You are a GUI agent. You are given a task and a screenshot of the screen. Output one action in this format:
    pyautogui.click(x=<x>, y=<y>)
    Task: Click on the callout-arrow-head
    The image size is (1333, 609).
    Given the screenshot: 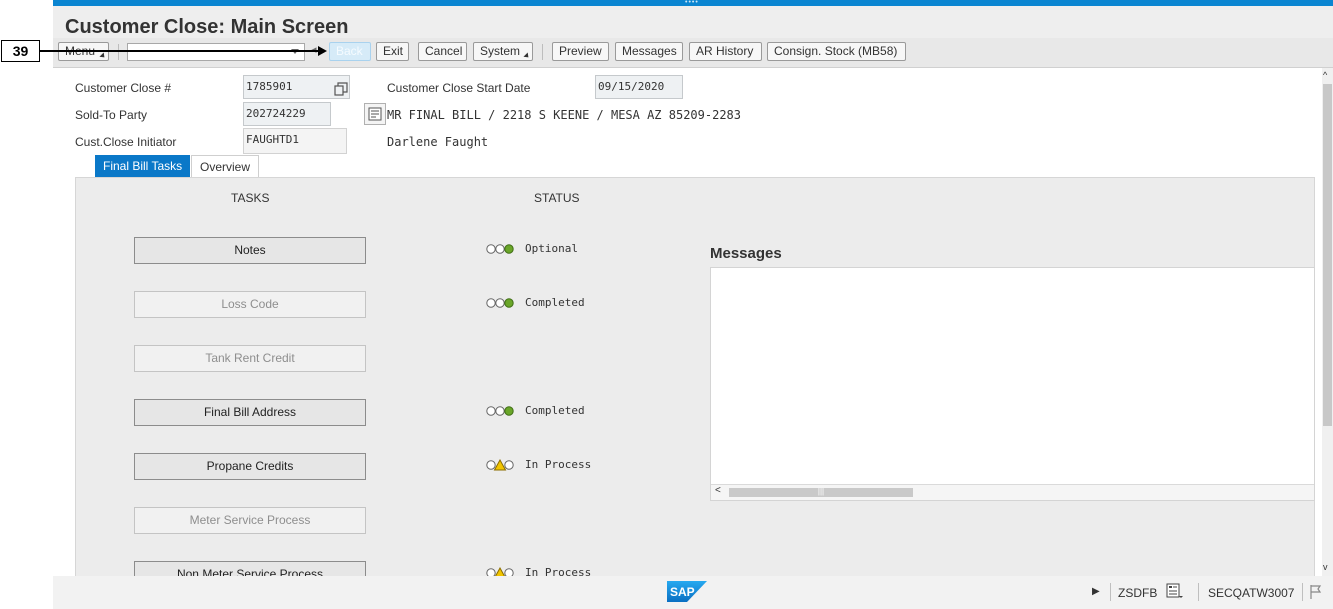 What is the action you would take?
    pyautogui.click(x=322, y=51)
    